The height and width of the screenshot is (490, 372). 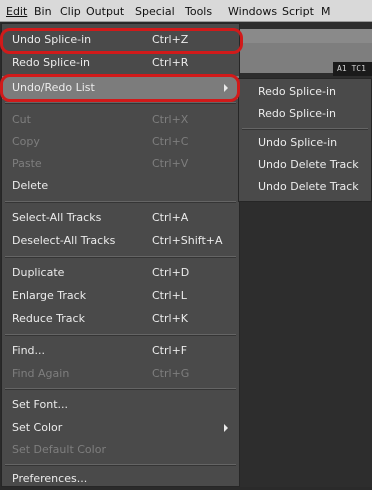 I want to click on menu-item-label: Cut, so click(x=21, y=119).